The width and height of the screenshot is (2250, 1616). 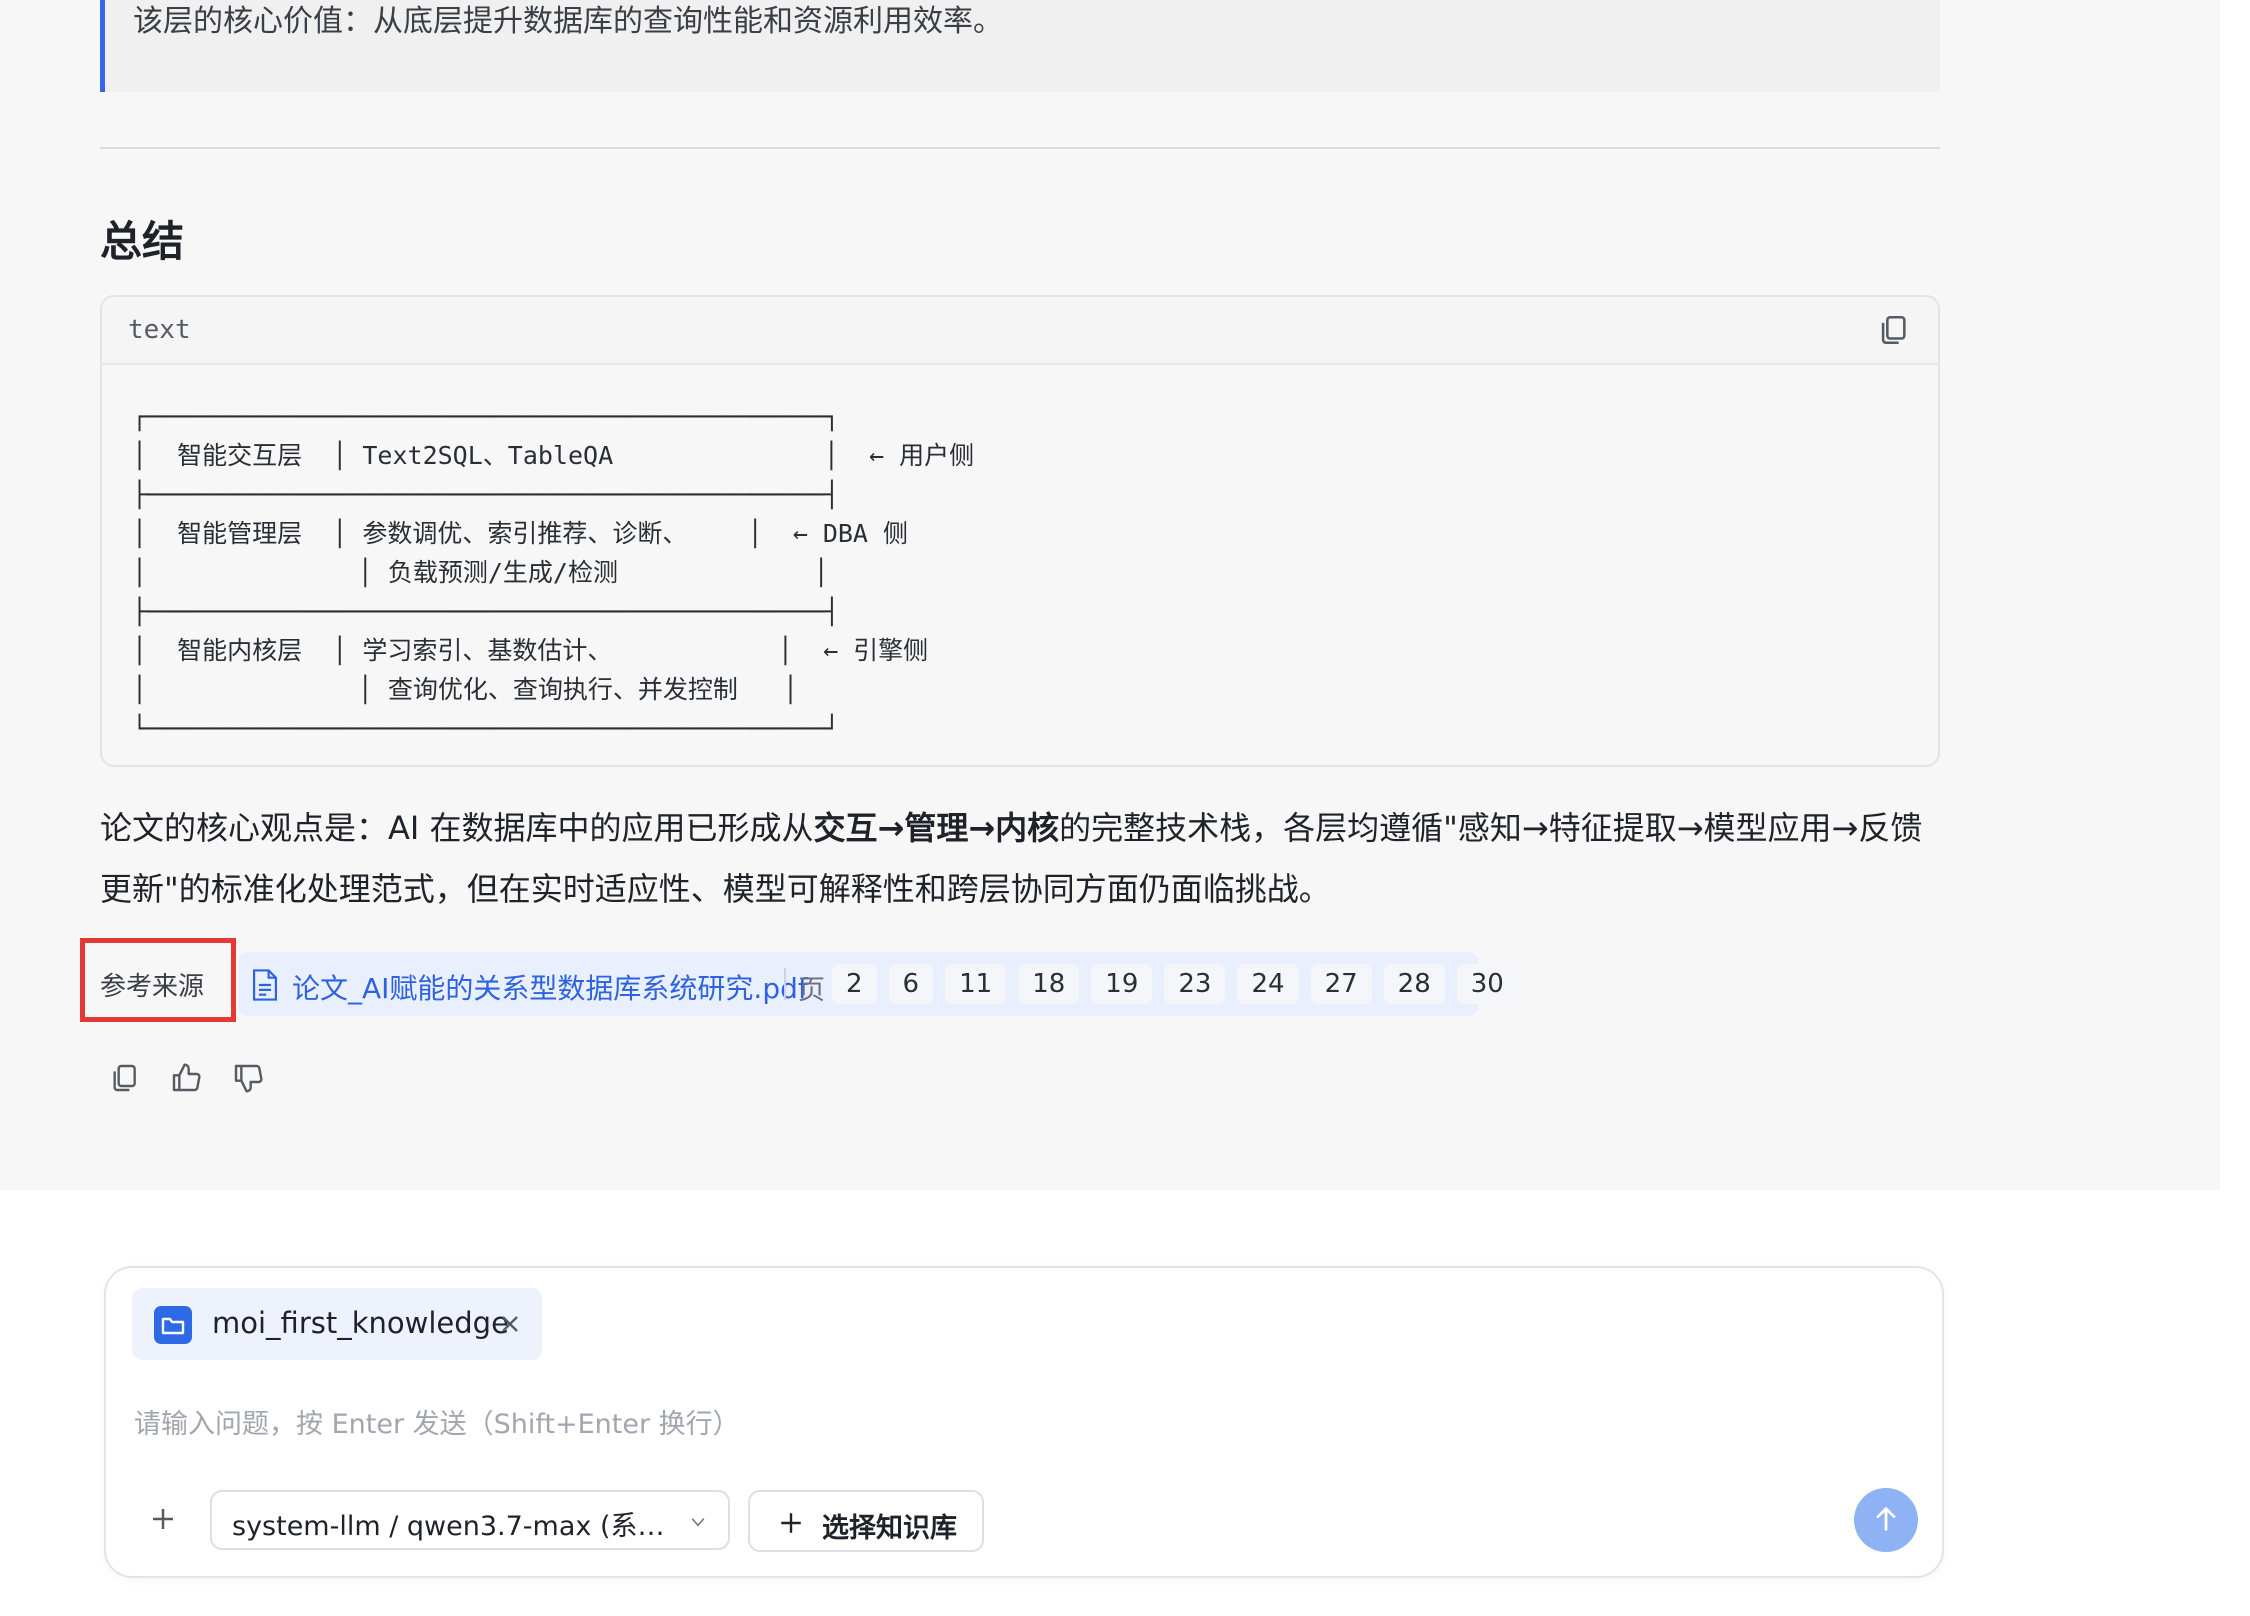 I want to click on close-icon, so click(x=510, y=1324).